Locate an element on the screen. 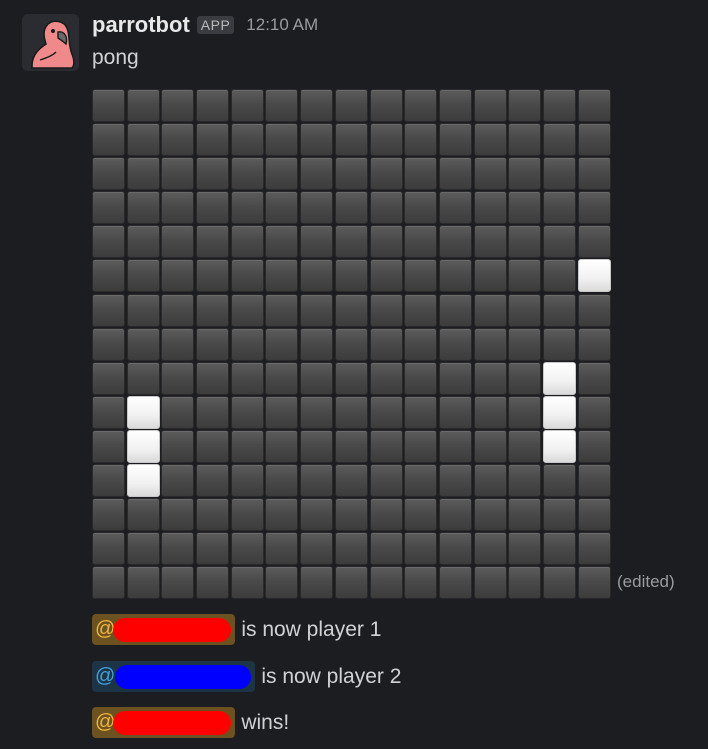  timestamp: 12:10 AM is located at coordinates (282, 25).